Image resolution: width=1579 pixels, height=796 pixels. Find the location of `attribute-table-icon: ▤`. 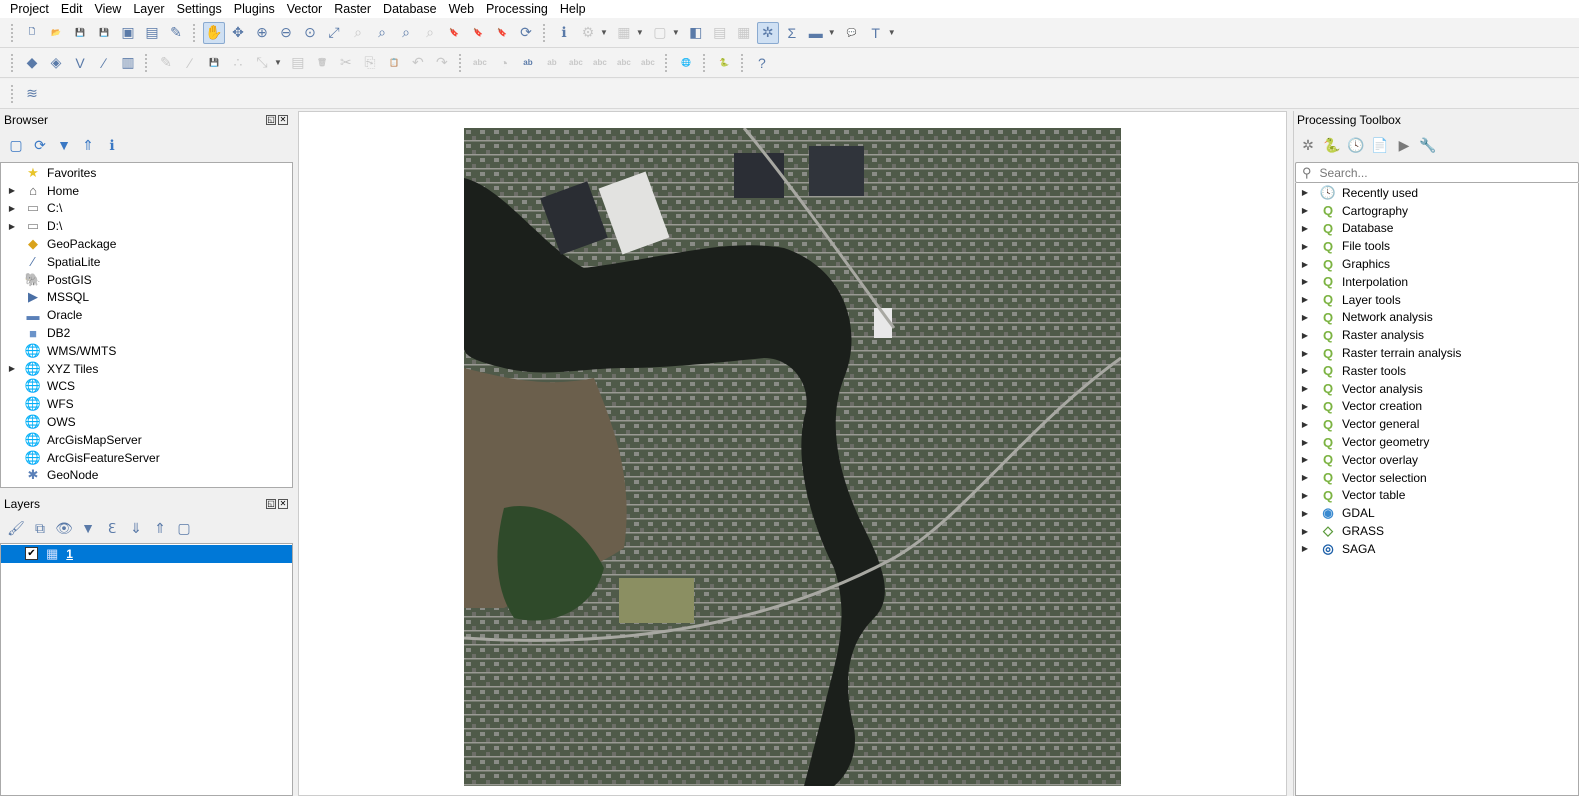

attribute-table-icon: ▤ is located at coordinates (720, 33).